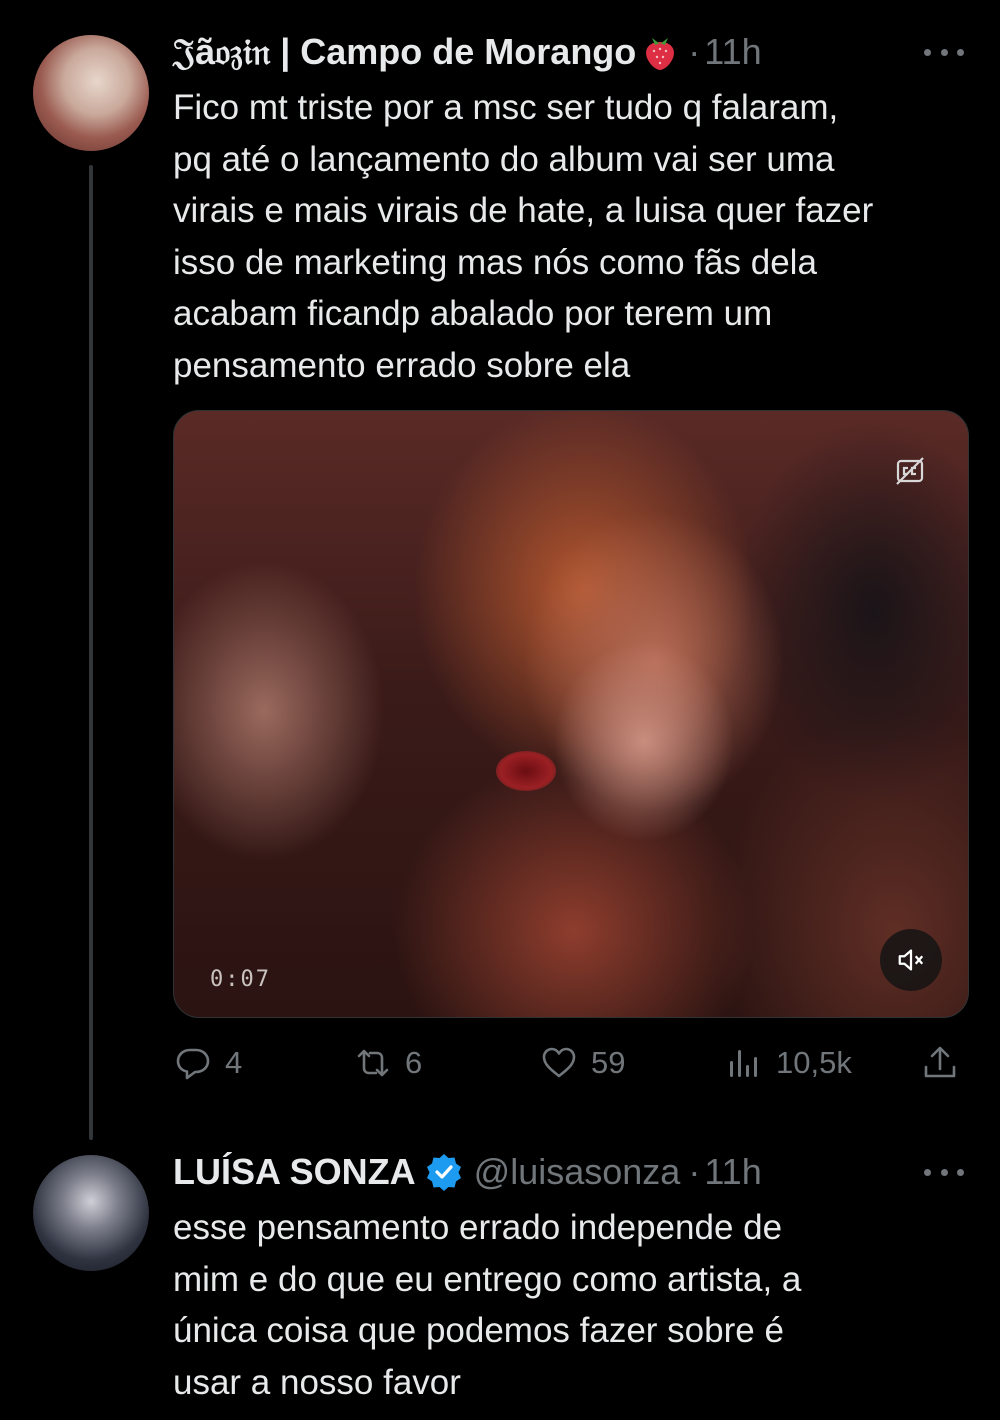  Describe the element at coordinates (91, 93) in the screenshot. I see `avatar-joaozin` at that location.